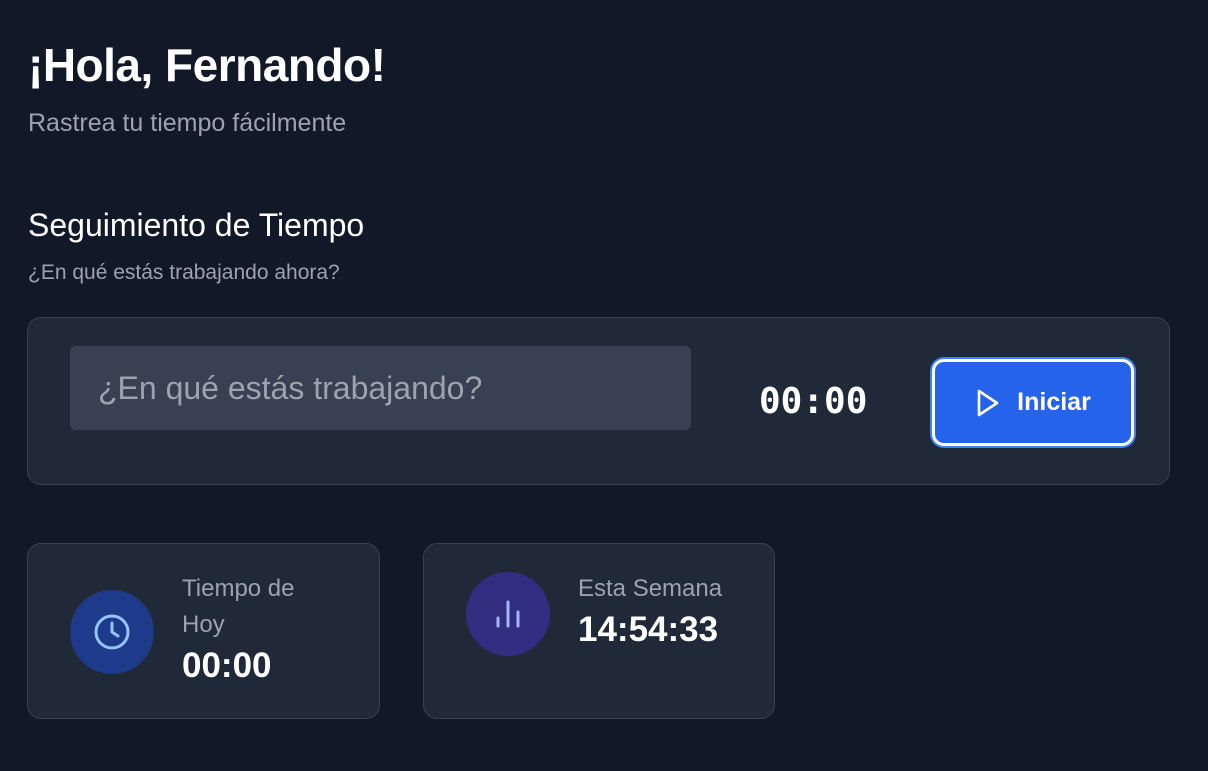  Describe the element at coordinates (650, 588) in the screenshot. I see `week-time-label: Esta Semana` at that location.